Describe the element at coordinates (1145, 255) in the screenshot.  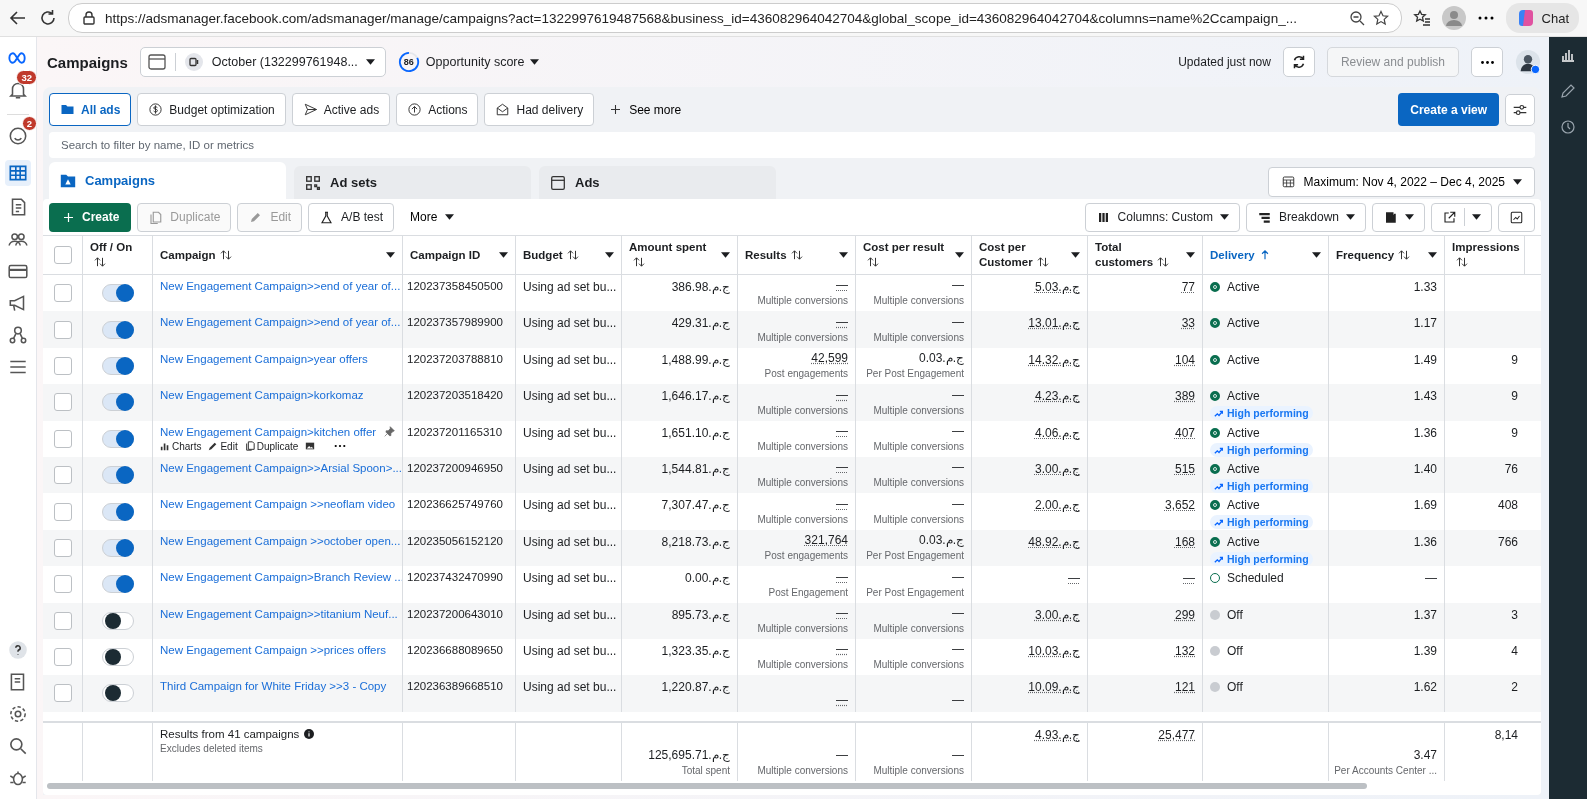
I see `column-header: Total customers` at that location.